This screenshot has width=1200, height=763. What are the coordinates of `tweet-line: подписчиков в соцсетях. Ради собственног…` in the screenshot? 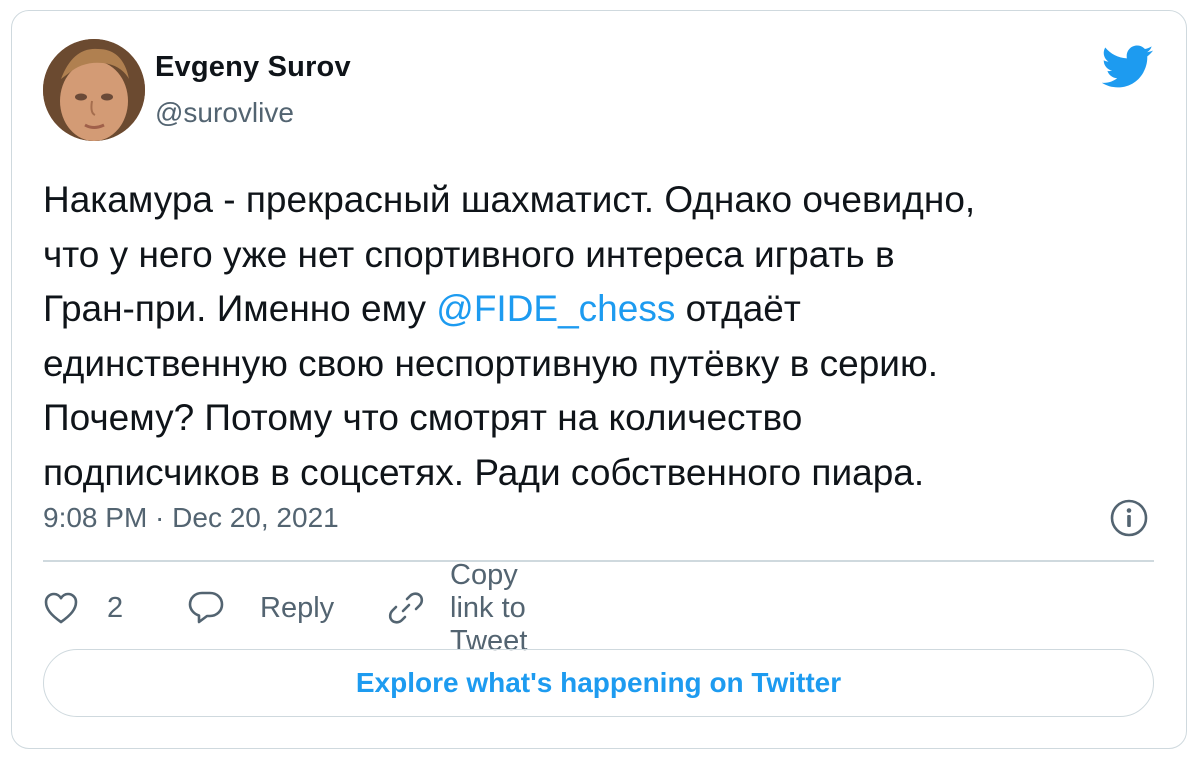 It's located at (484, 472).